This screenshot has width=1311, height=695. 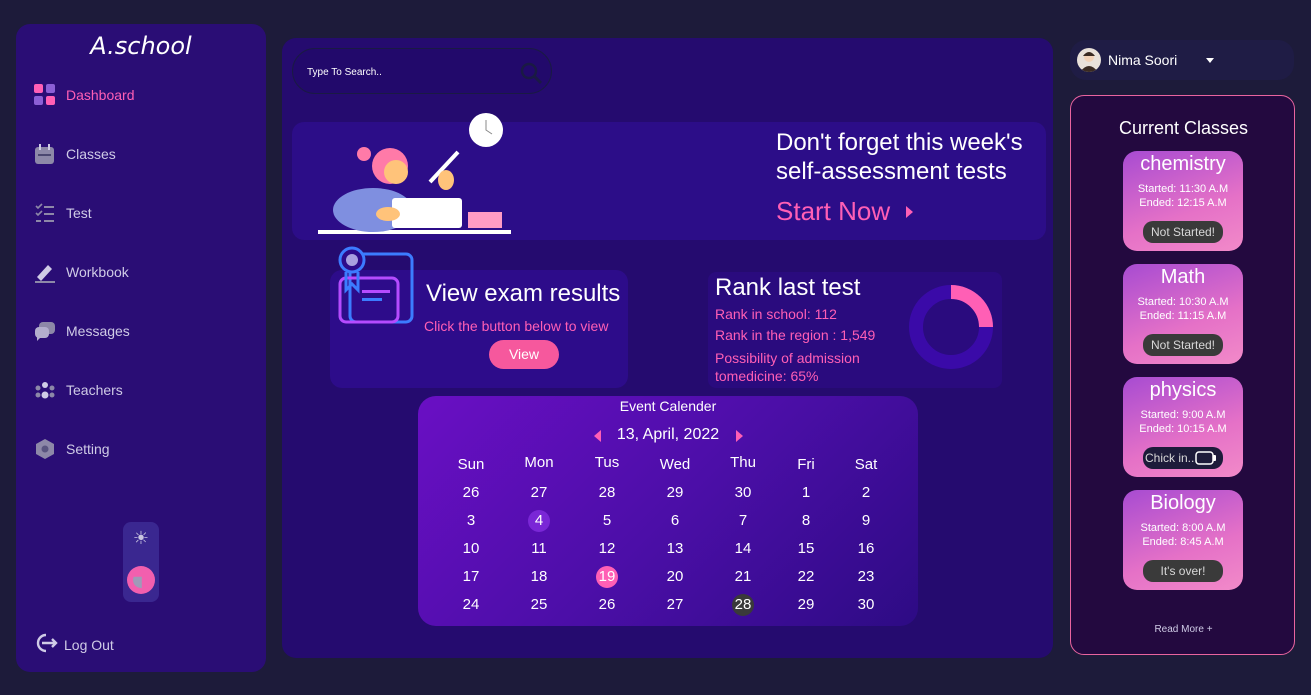 I want to click on calendar-day: 12, so click(x=607, y=549).